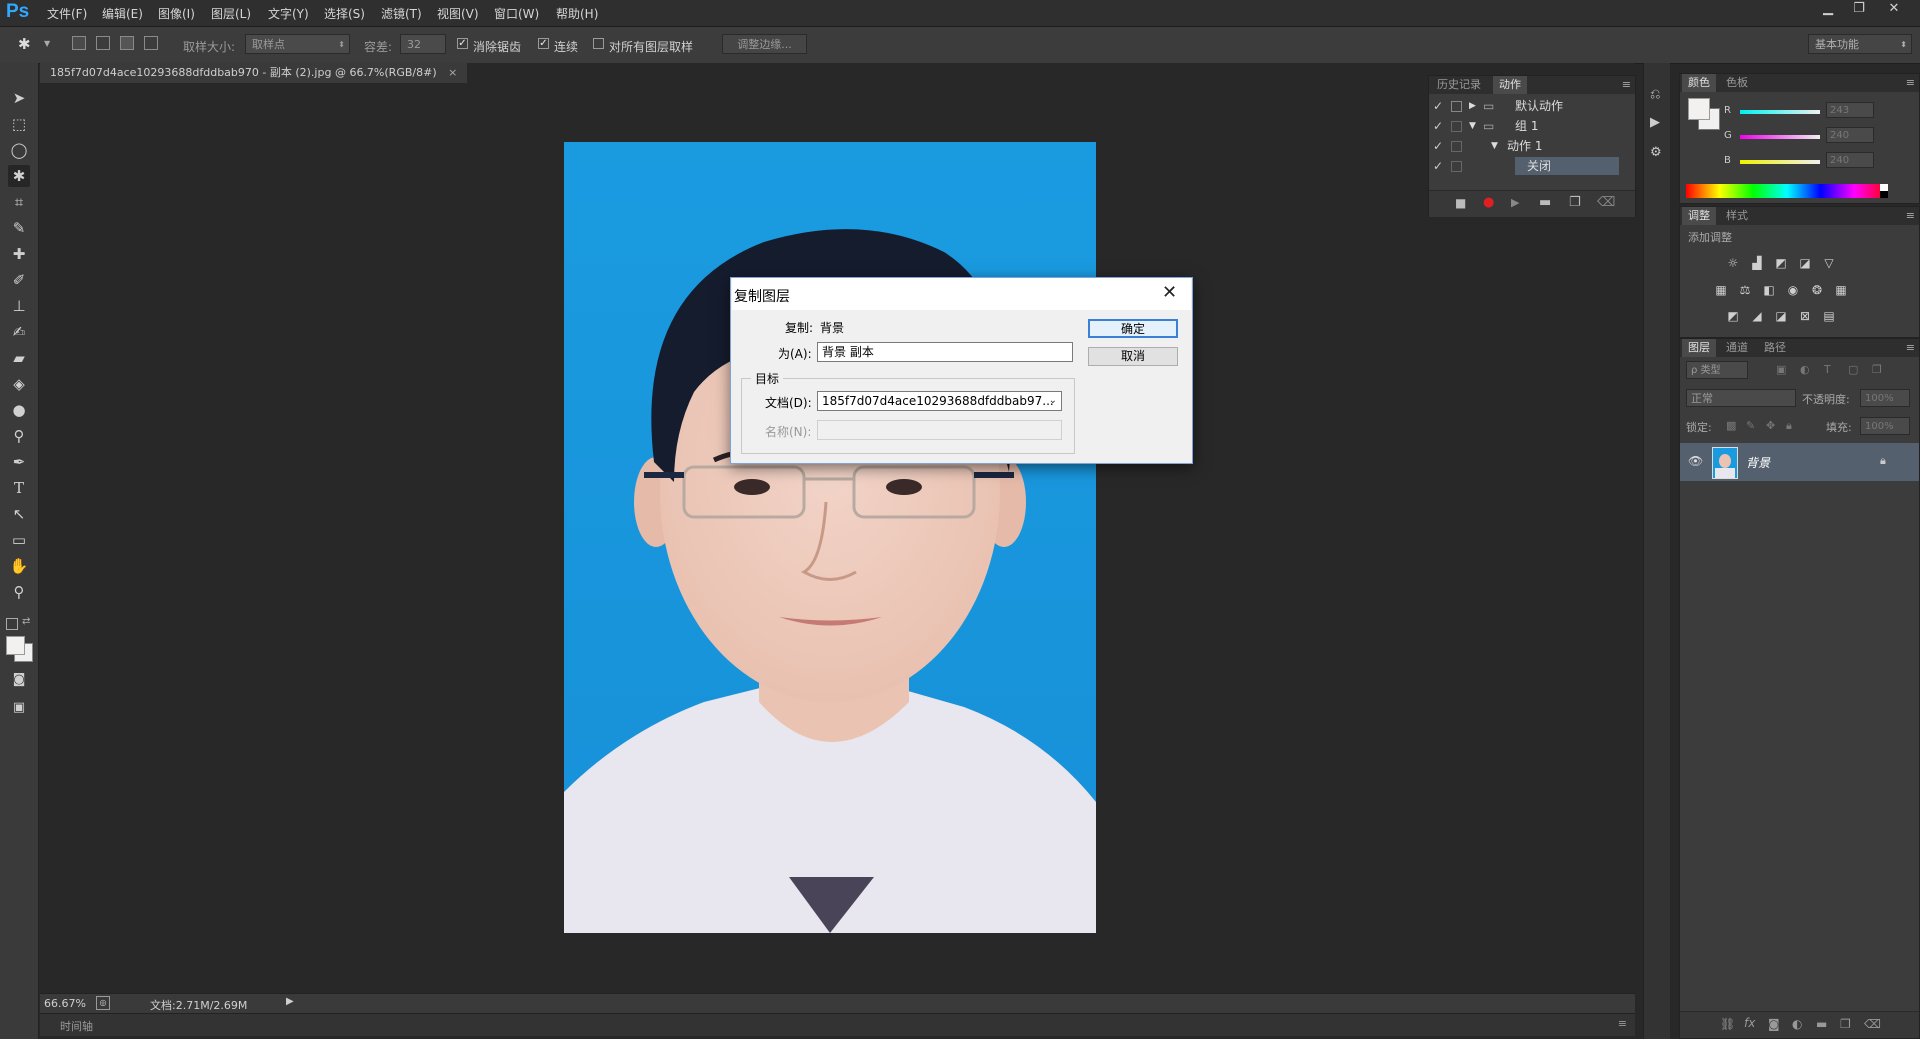 The width and height of the screenshot is (1920, 1039). What do you see at coordinates (19, 306) in the screenshot?
I see `clone-stamp-tool-icon: ⊥` at bounding box center [19, 306].